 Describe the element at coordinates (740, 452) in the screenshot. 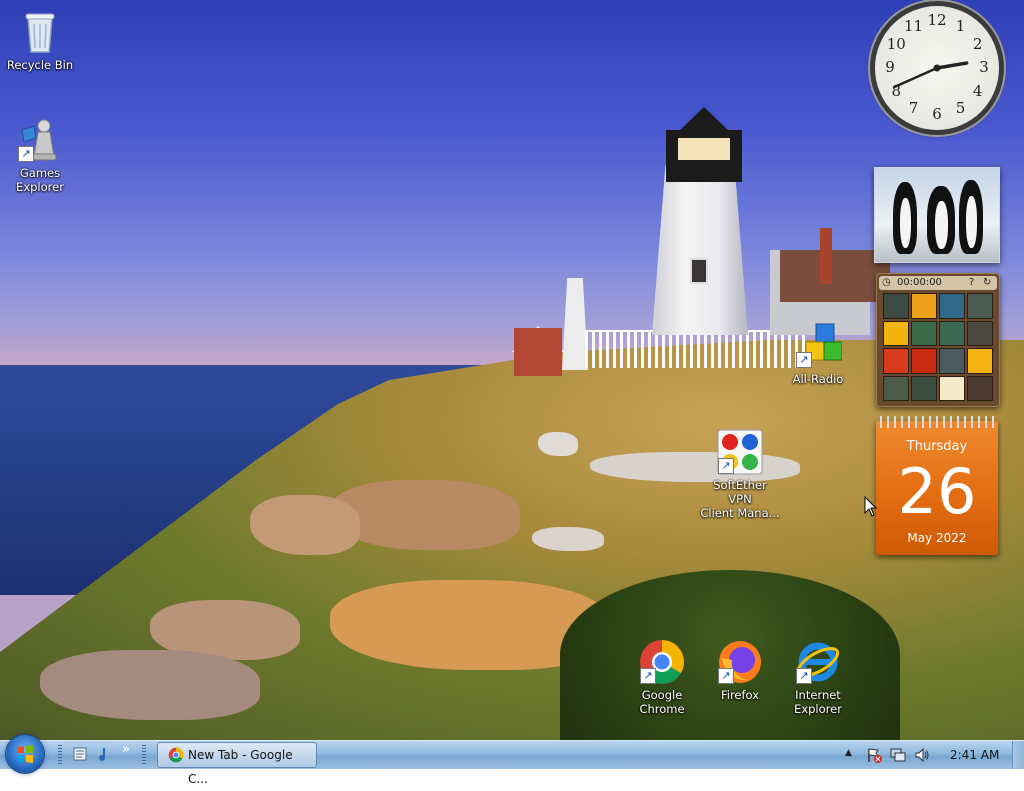

I see `softether-vpn-icon: ↗` at that location.